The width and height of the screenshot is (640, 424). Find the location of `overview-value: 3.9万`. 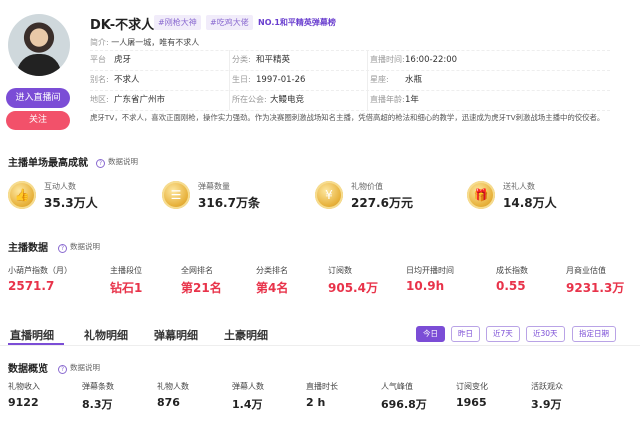

overview-value: 3.9万 is located at coordinates (546, 404).